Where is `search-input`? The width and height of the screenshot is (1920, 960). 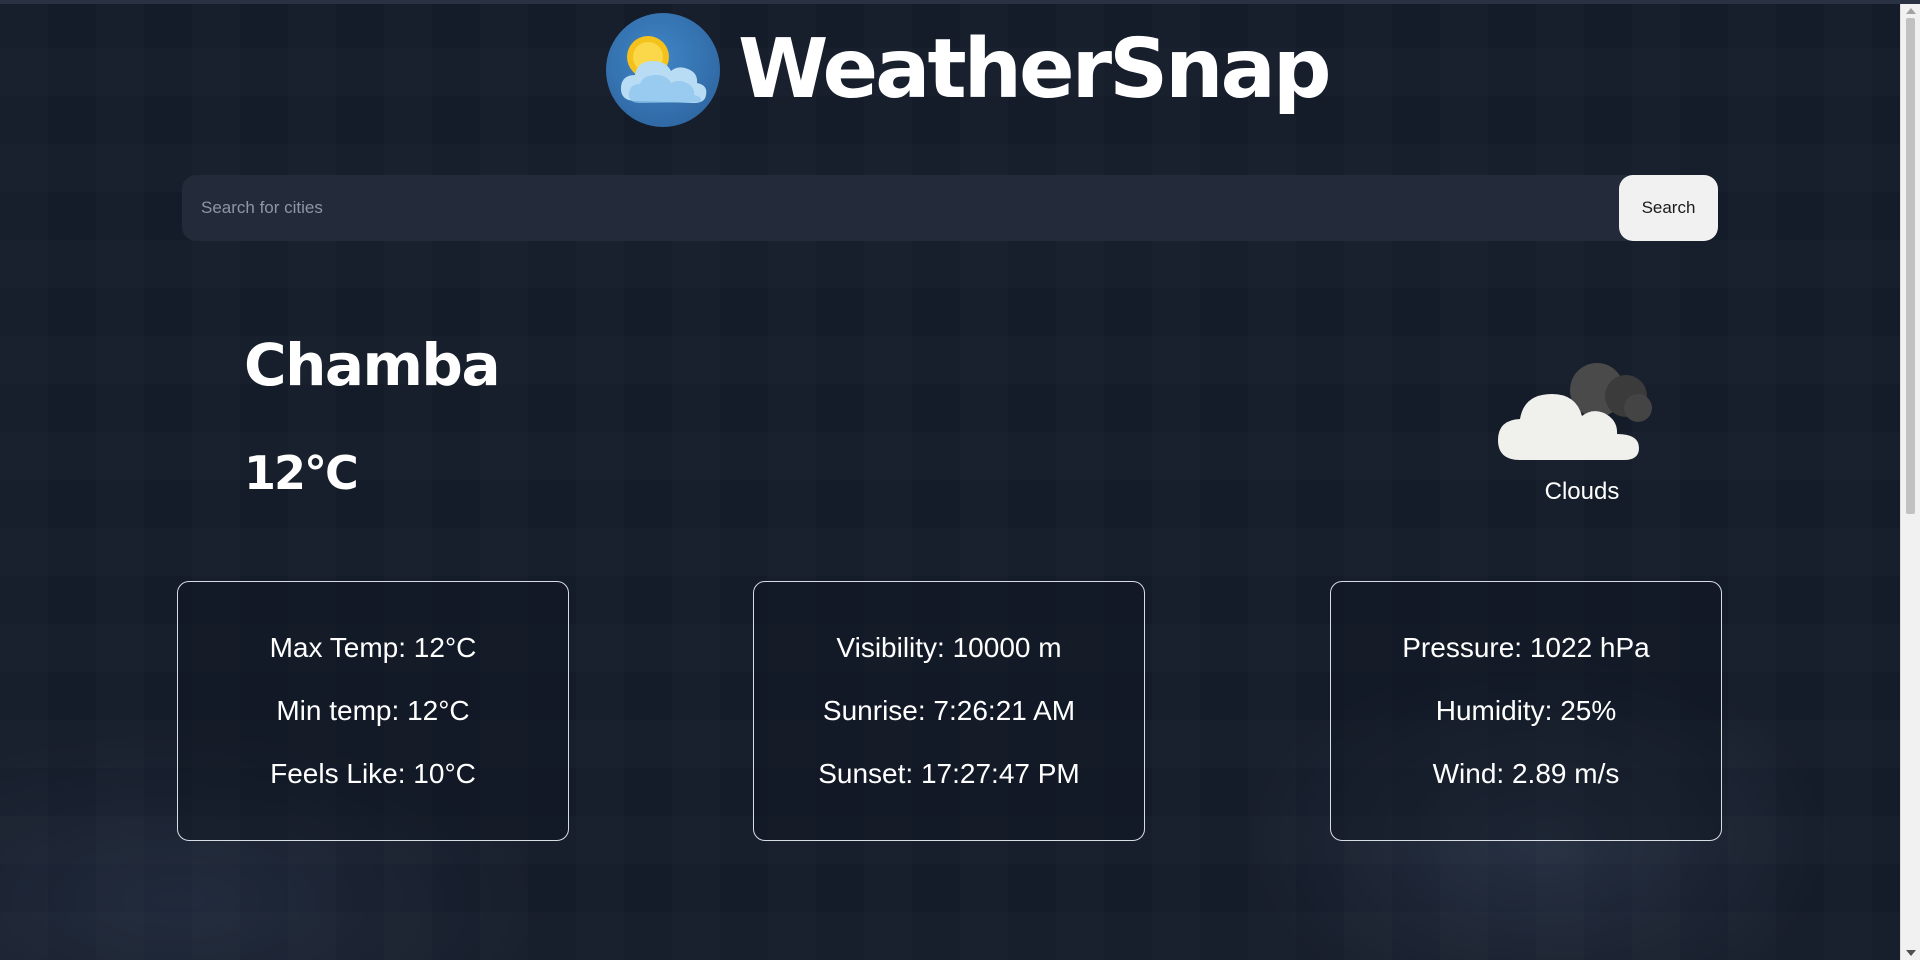 search-input is located at coordinates (900, 208).